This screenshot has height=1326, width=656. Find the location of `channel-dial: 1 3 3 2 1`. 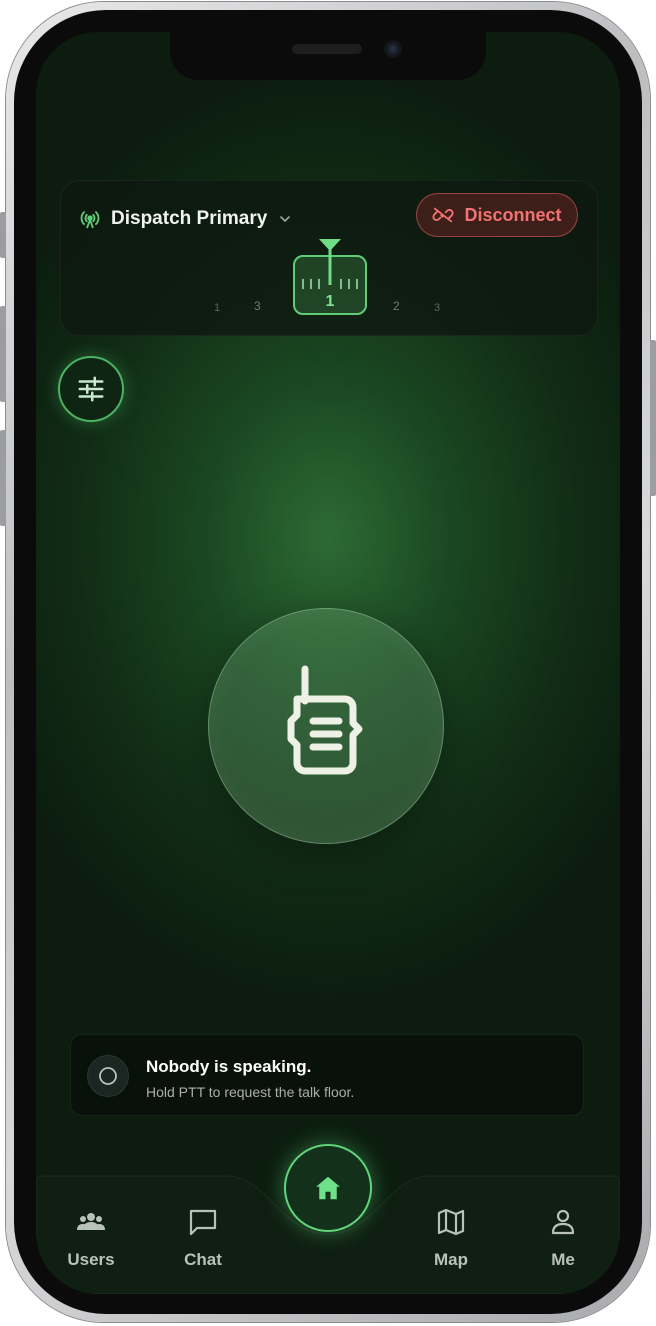

channel-dial: 1 3 3 2 1 is located at coordinates (331, 280).